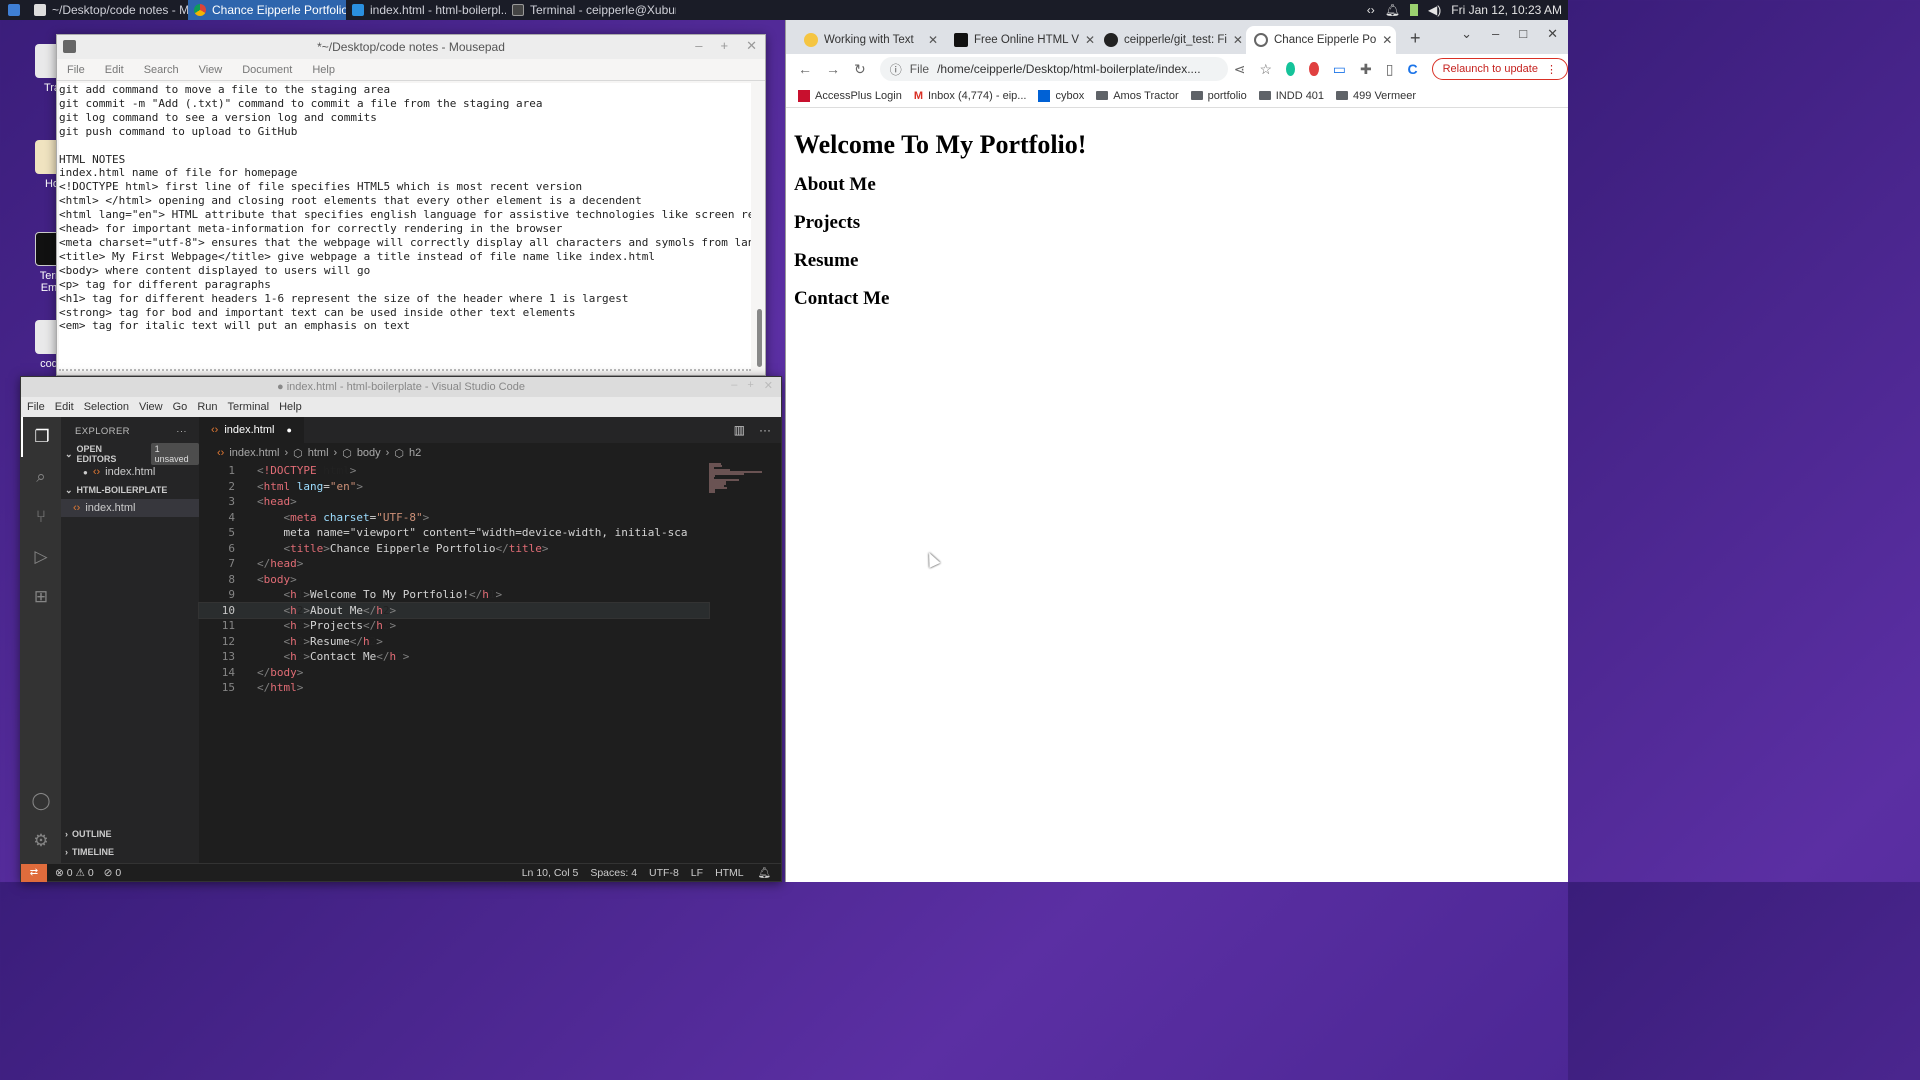 The width and height of the screenshot is (1920, 1080). I want to click on open-editors-section: ⌄ OPEN EDITORS 1 unsaved, so click(130, 454).